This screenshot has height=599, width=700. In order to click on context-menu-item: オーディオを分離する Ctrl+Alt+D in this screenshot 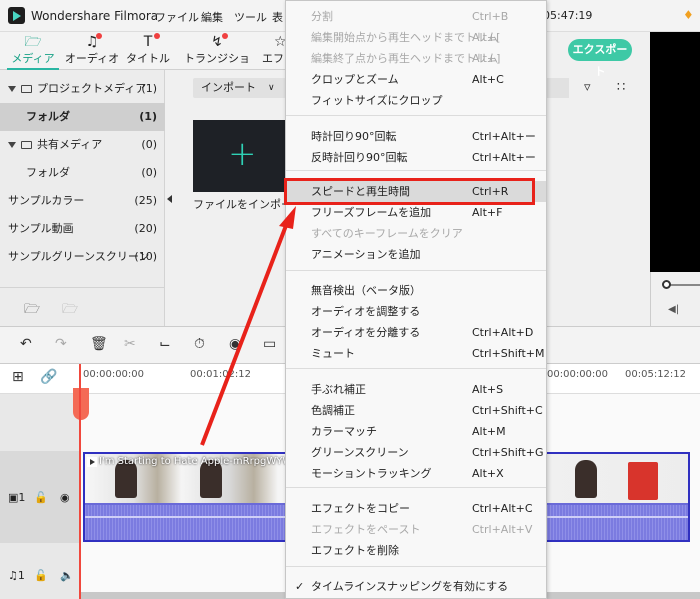, I will do `click(416, 332)`.